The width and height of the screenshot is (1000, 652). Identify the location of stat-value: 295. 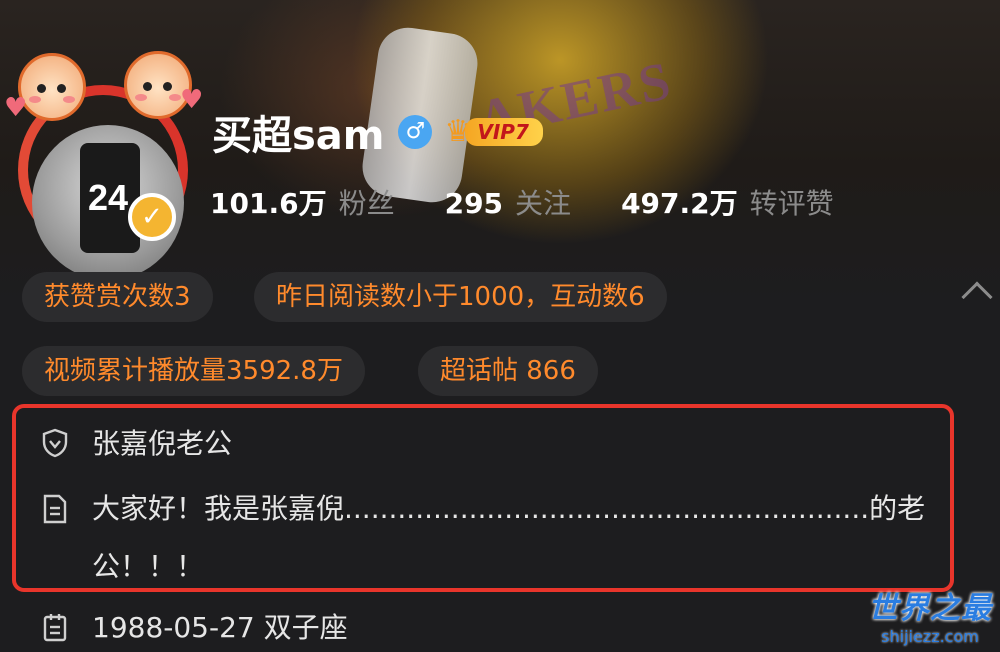
(474, 203).